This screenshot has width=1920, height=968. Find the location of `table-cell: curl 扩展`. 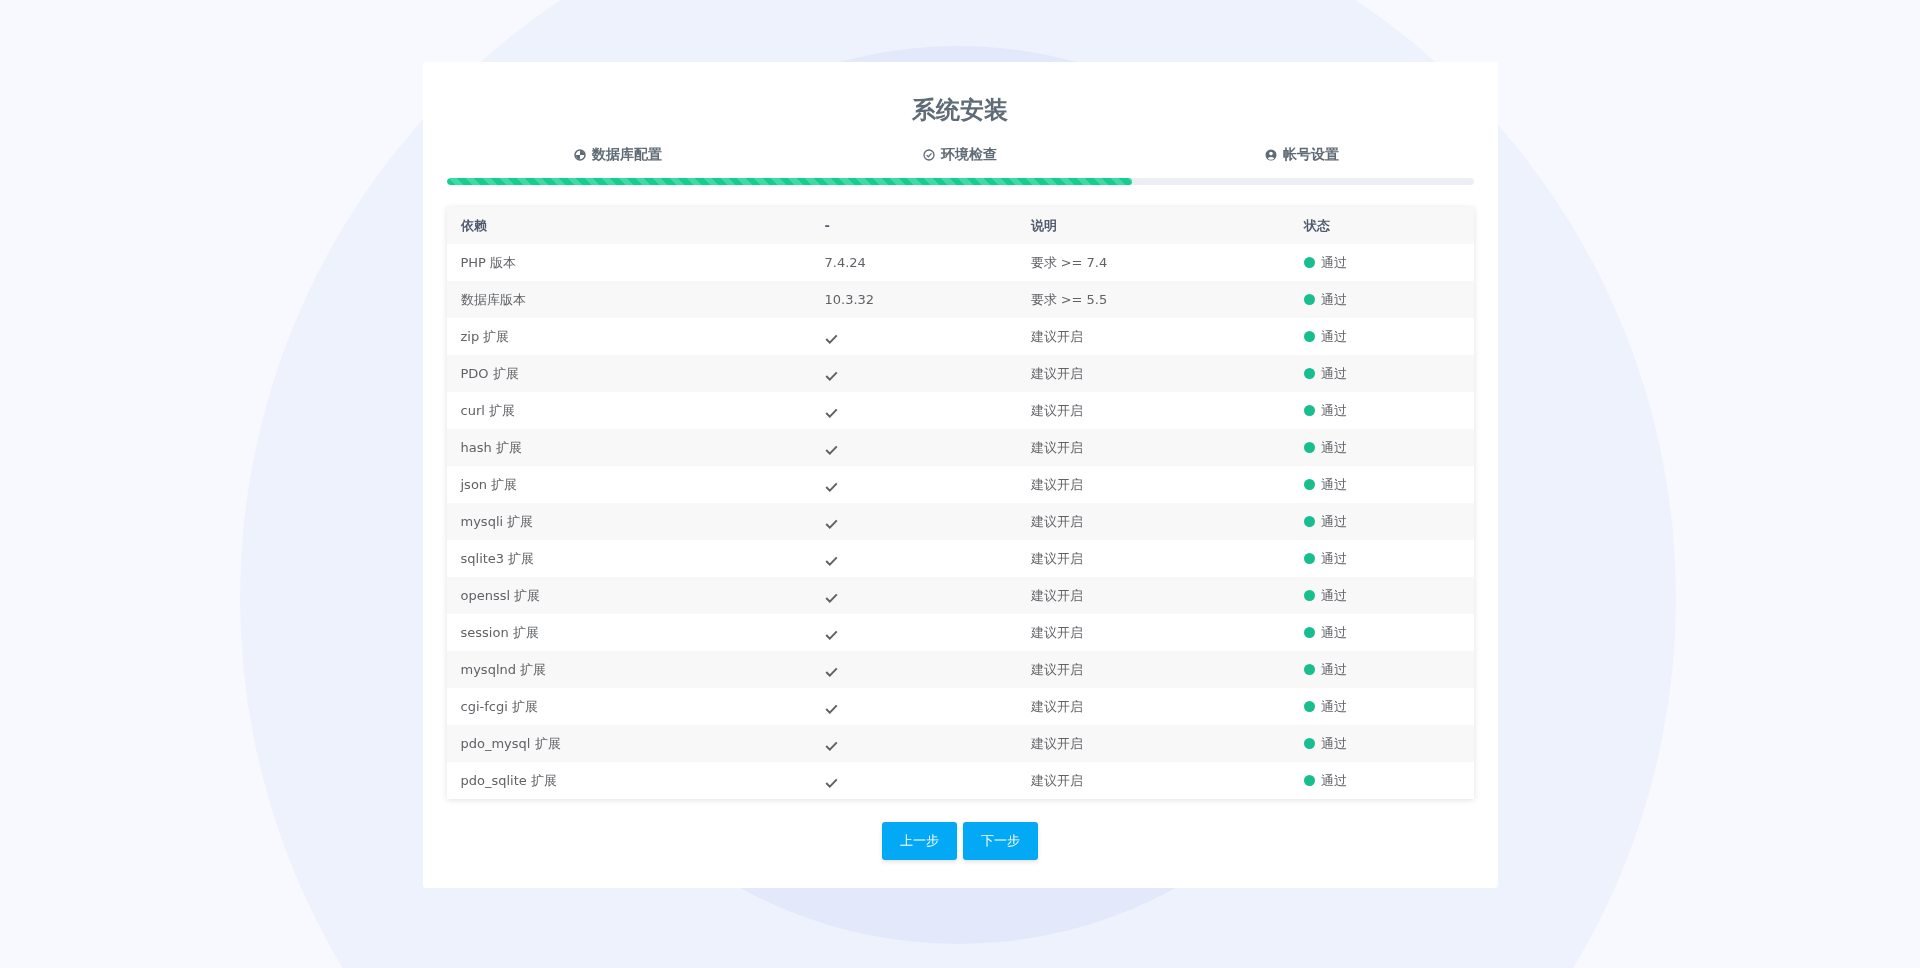

table-cell: curl 扩展 is located at coordinates (487, 410).